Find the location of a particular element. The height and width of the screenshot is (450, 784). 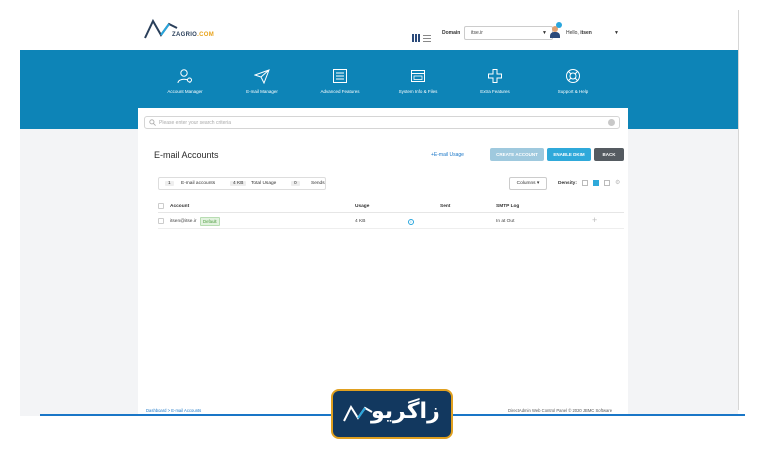

brand-logo: ZAGRIO.COM is located at coordinates (184, 31).